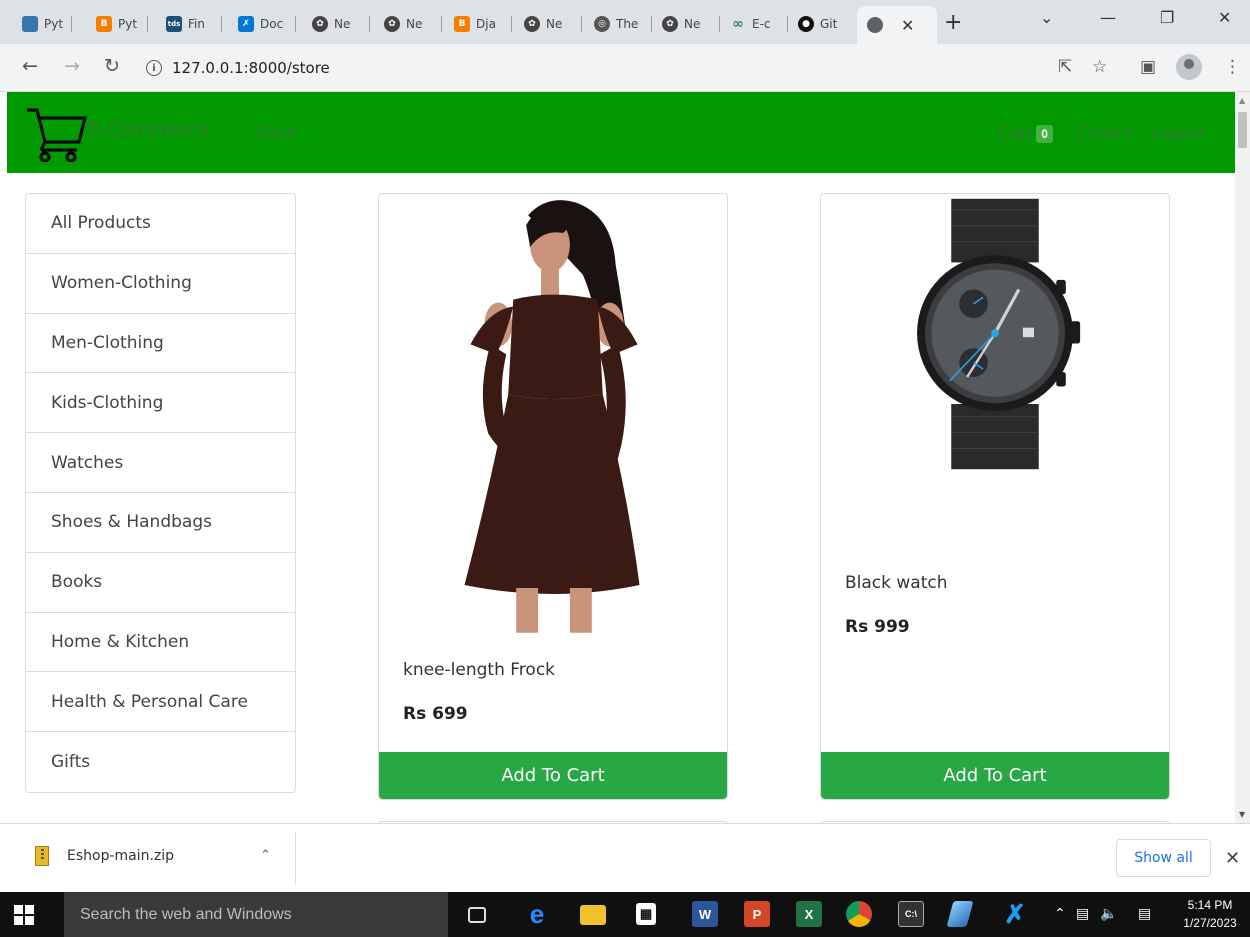 The height and width of the screenshot is (937, 1250). What do you see at coordinates (757, 914) in the screenshot?
I see `powerpoint-icon: P` at bounding box center [757, 914].